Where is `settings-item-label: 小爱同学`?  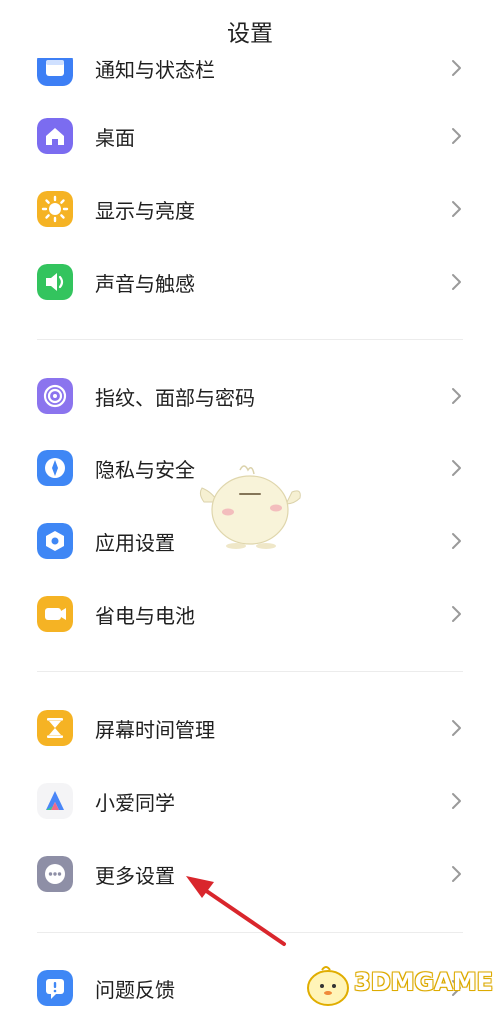 settings-item-label: 小爱同学 is located at coordinates (135, 803).